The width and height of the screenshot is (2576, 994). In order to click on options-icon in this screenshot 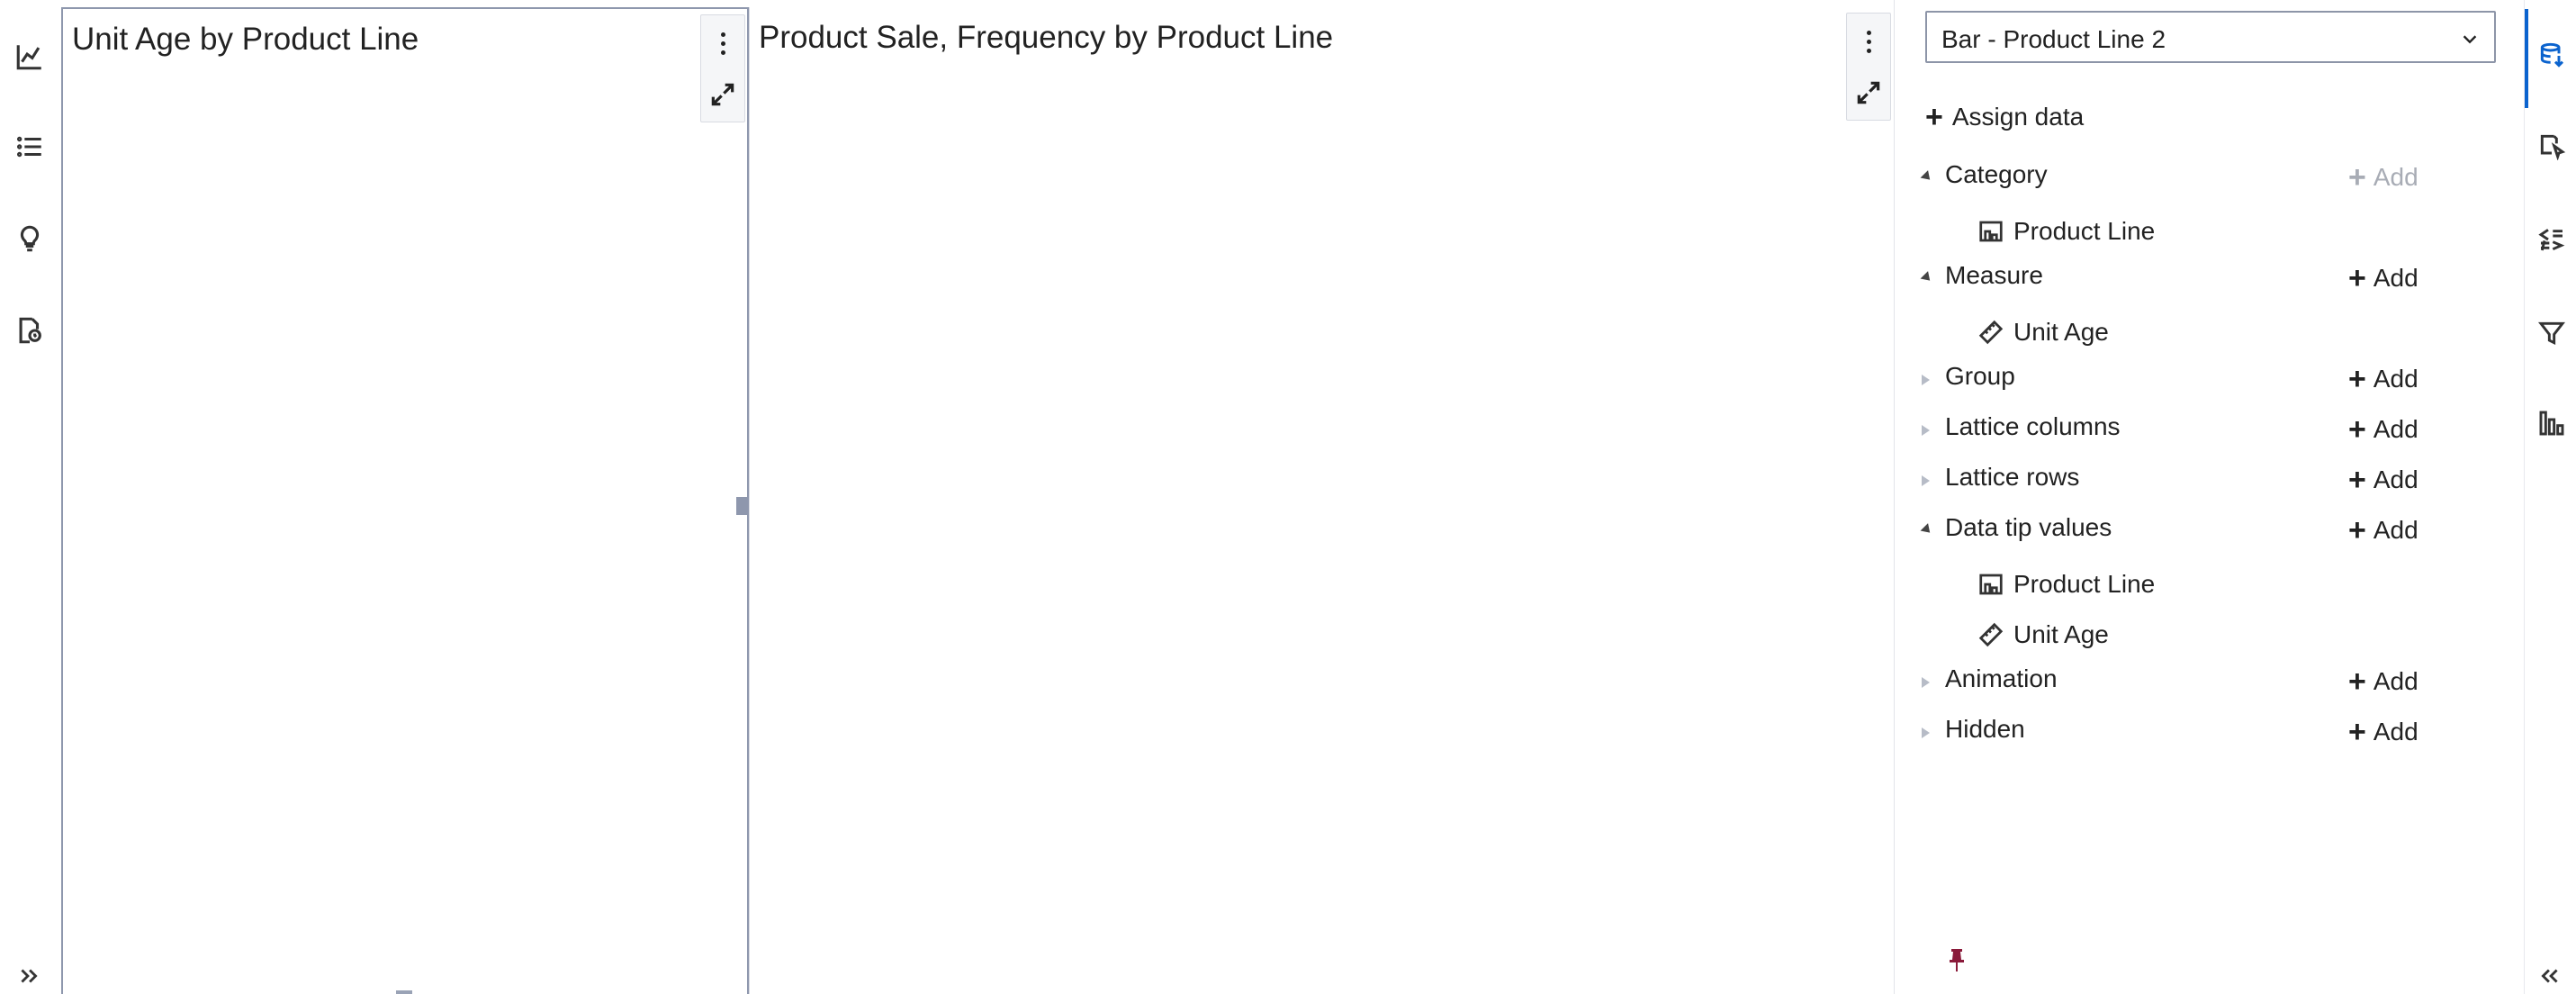, I will do `click(2551, 146)`.